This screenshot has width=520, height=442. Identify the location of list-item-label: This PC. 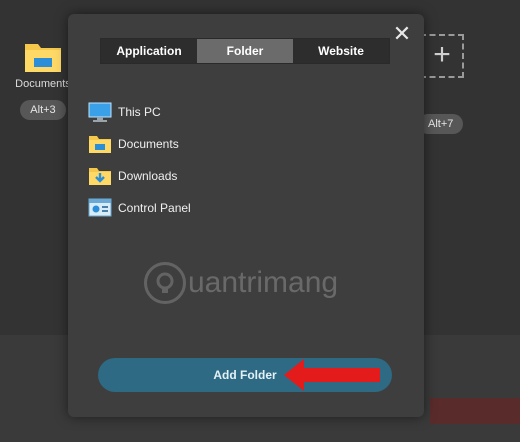
(139, 112).